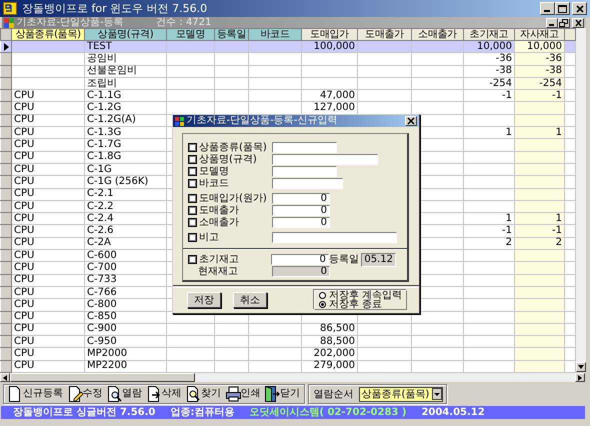 Image resolution: width=590 pixels, height=426 pixels. I want to click on table-cell: C-900, so click(125, 329).